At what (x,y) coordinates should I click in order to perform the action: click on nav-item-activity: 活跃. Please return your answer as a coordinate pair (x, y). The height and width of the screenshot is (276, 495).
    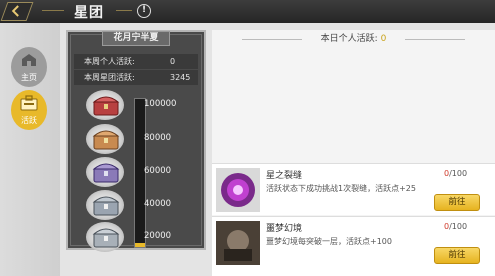
    Looking at the image, I should click on (29, 110).